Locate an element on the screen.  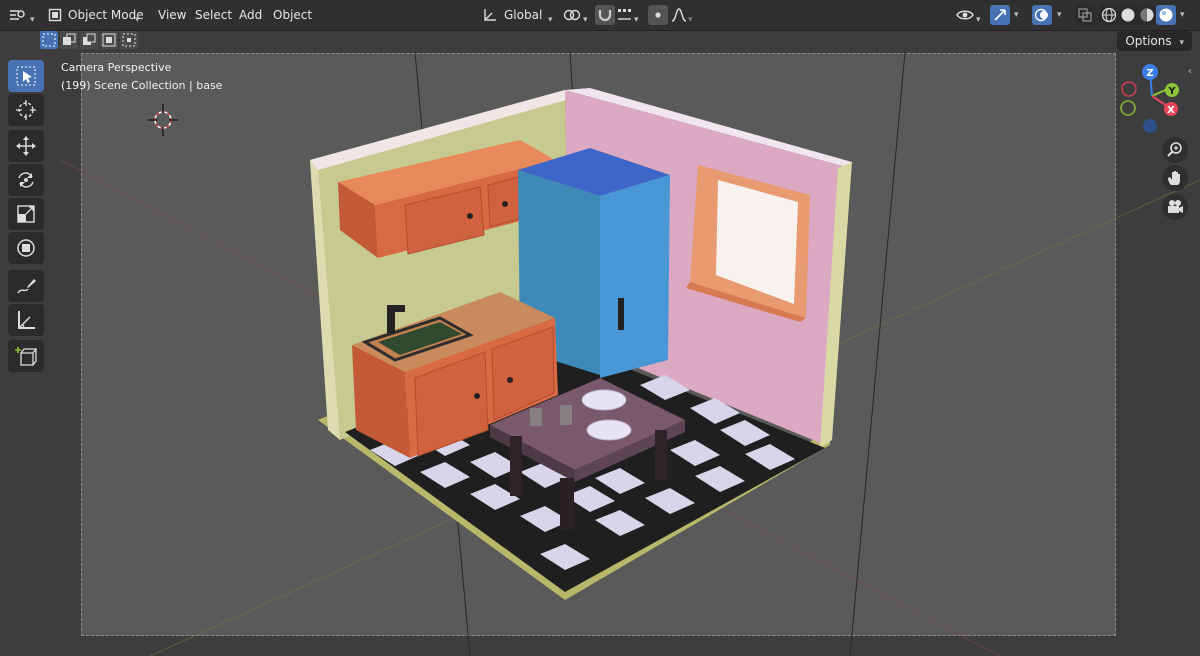
cursor-tool is located at coordinates (26, 110).